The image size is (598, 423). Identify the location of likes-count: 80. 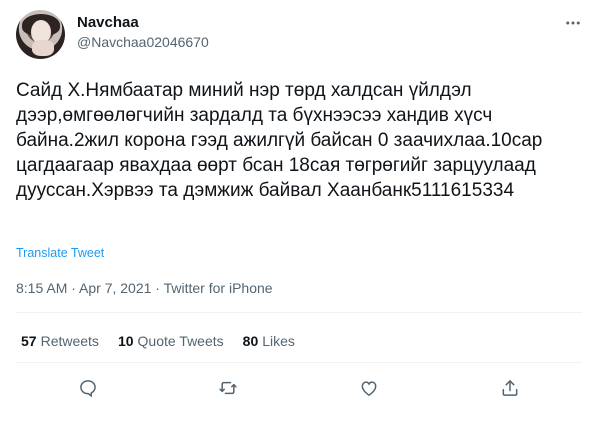
(250, 341).